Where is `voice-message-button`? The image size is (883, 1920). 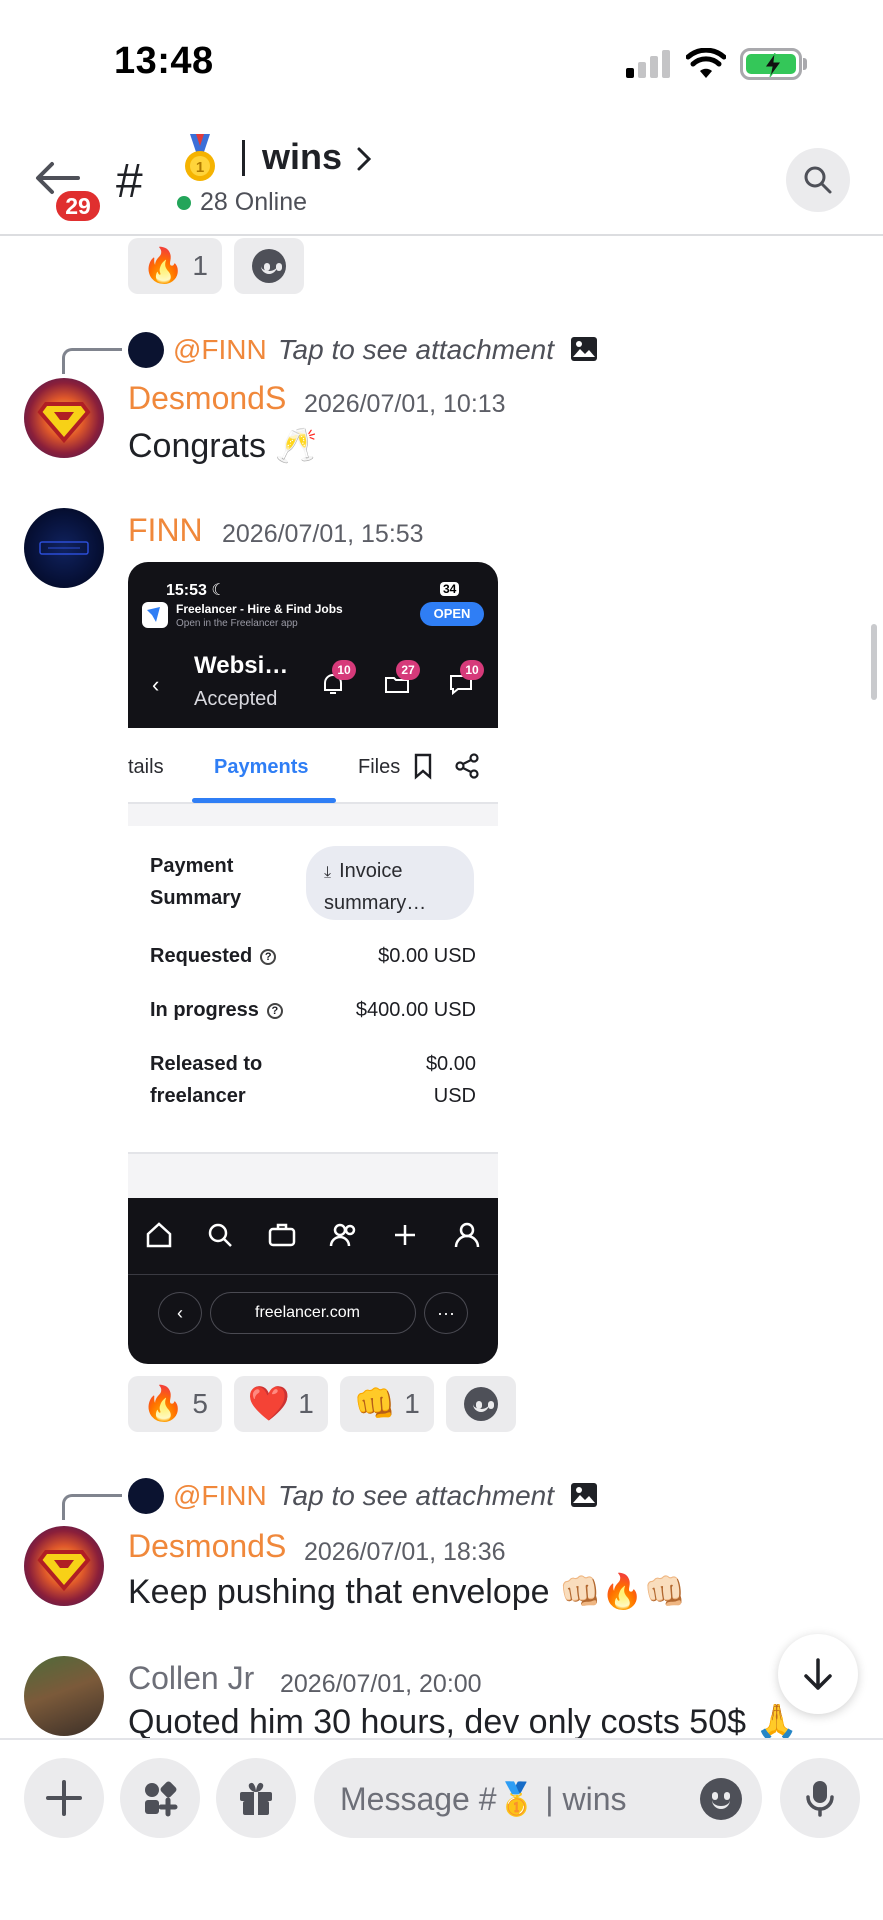
voice-message-button is located at coordinates (820, 1798).